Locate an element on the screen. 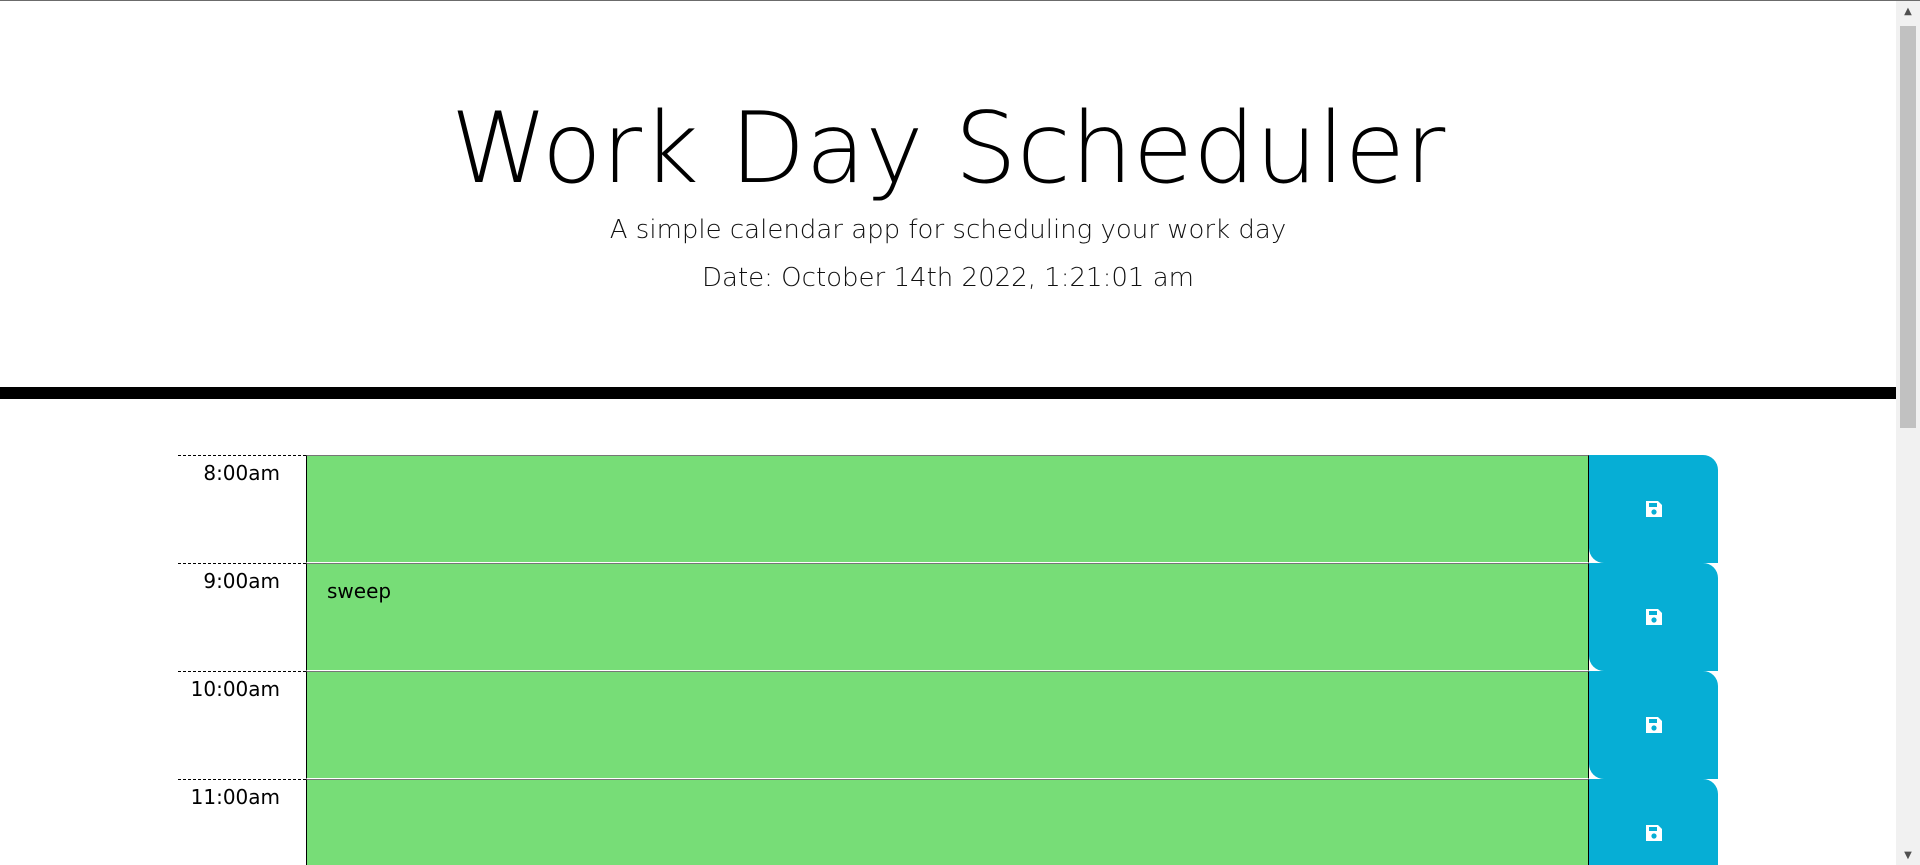 This screenshot has width=1920, height=865. time-block-10am: 10:00am is located at coordinates (948, 725).